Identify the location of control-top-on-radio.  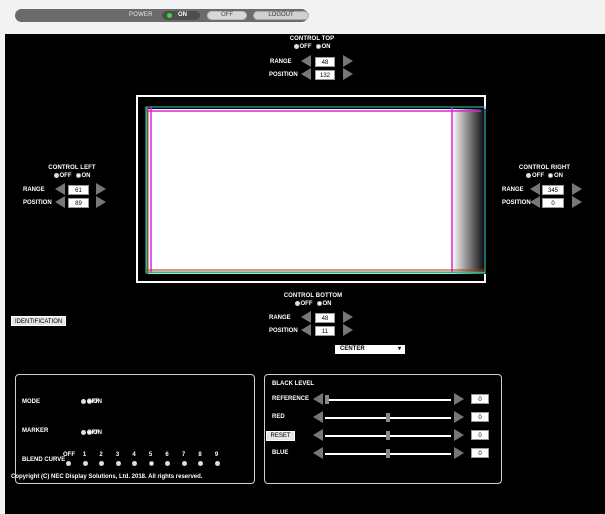
(318, 46).